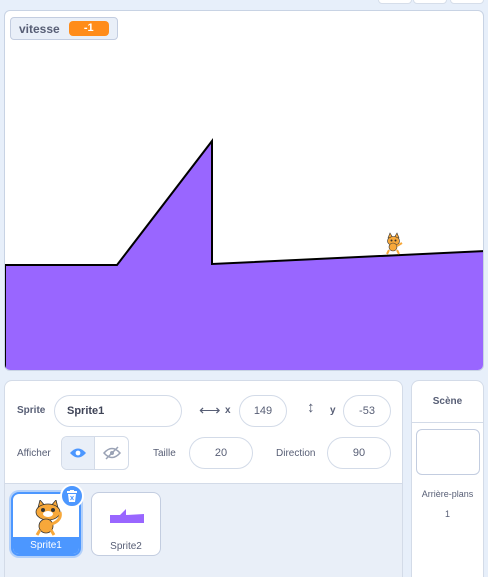  I want to click on eye-icon, so click(78, 453).